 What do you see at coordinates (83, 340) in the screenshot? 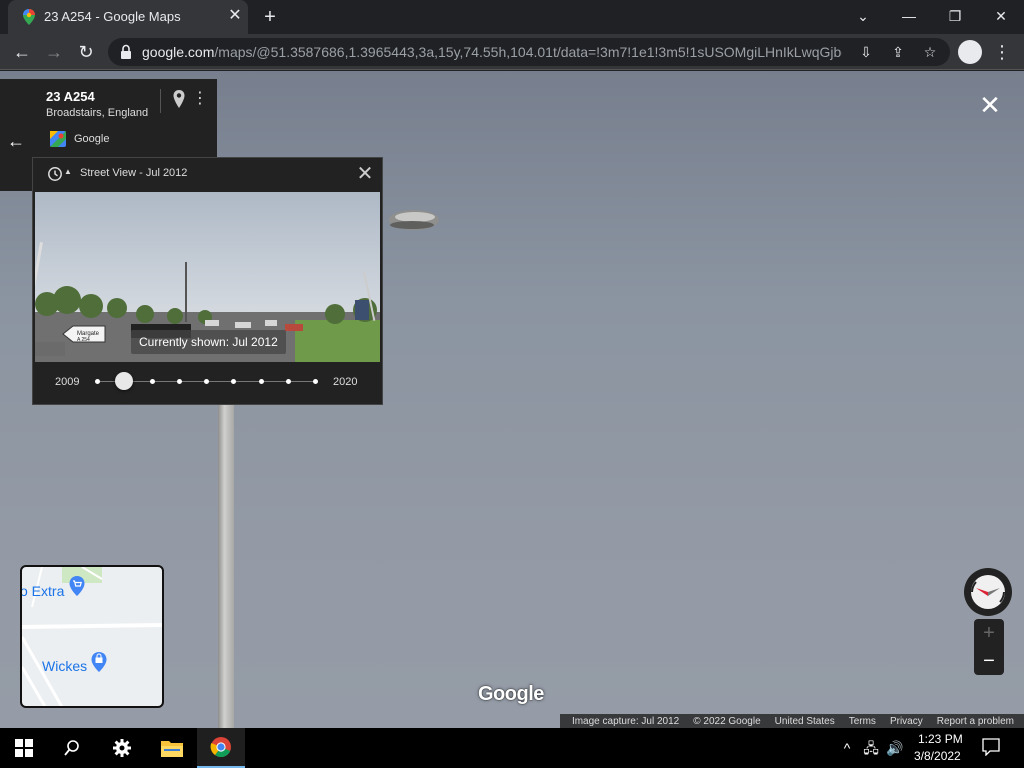
I see `sign-text-road: A 254` at bounding box center [83, 340].